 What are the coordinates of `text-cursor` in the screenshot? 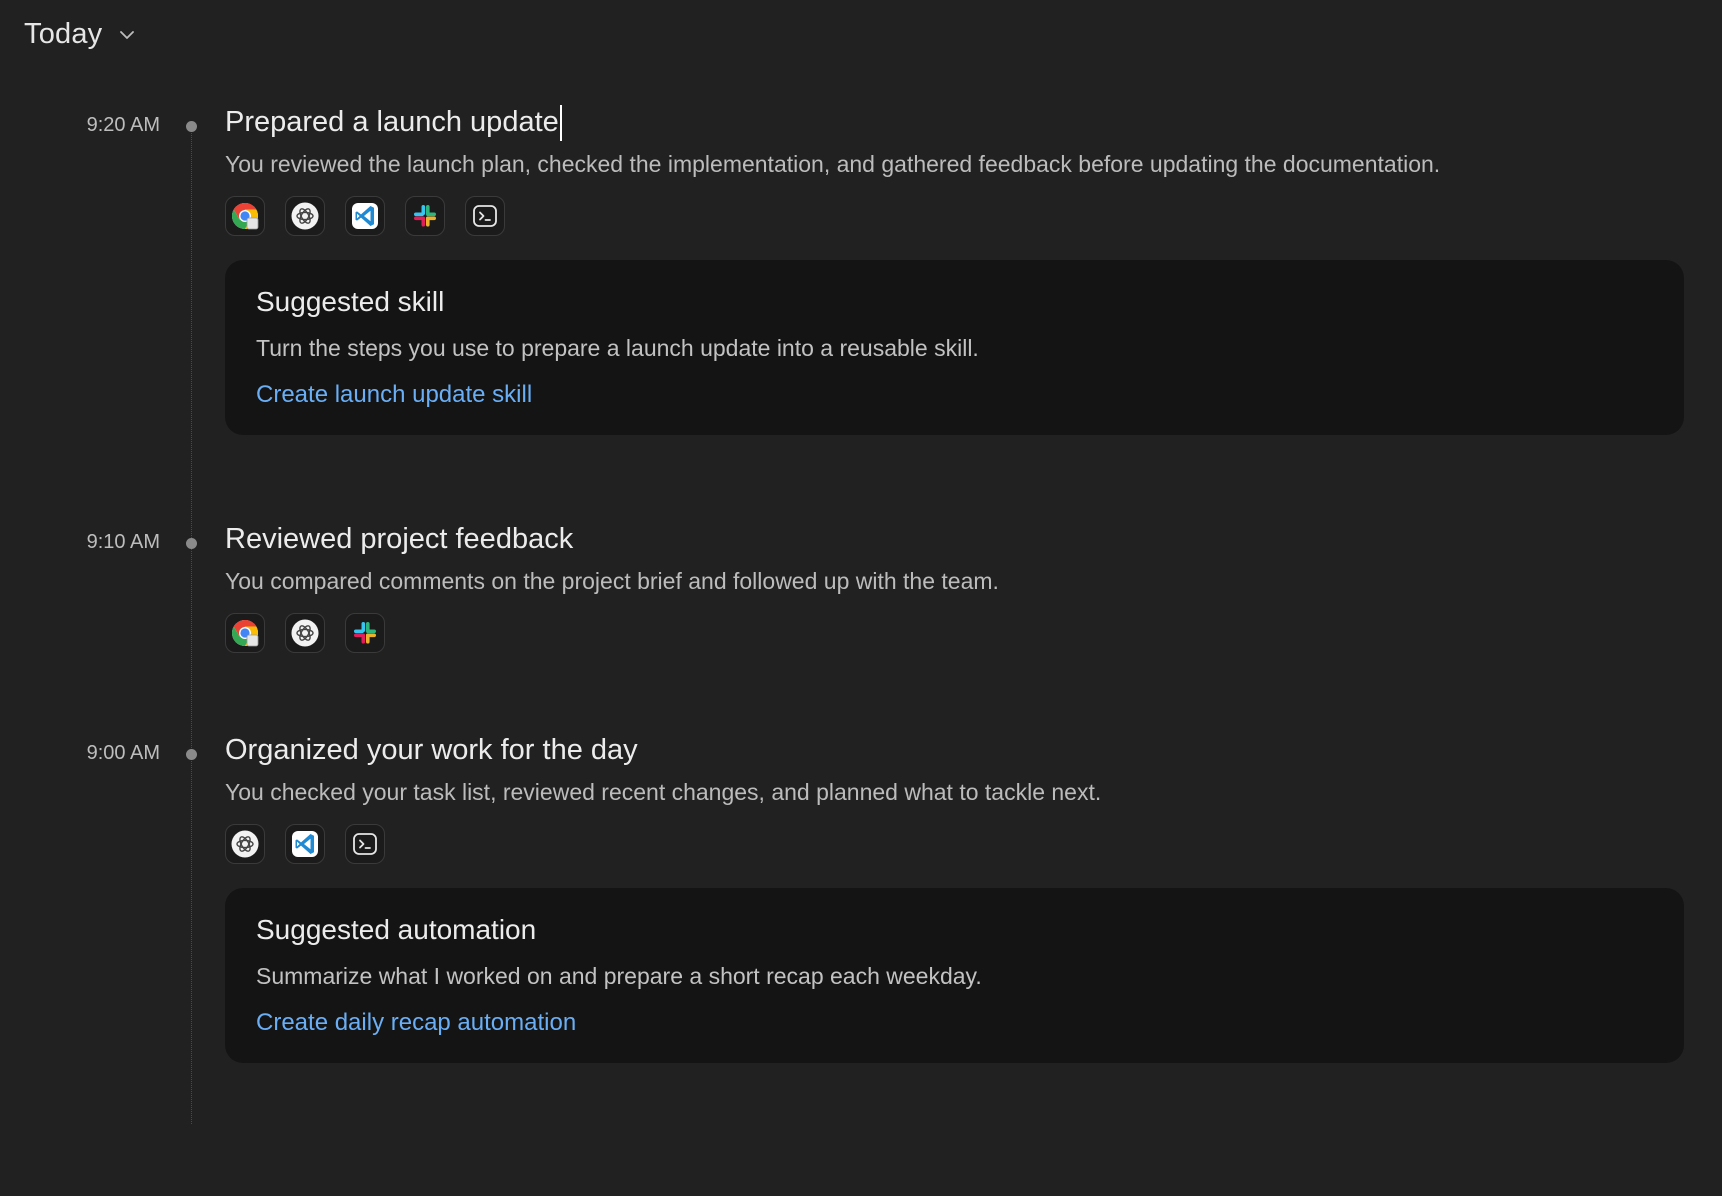 It's located at (560, 123).